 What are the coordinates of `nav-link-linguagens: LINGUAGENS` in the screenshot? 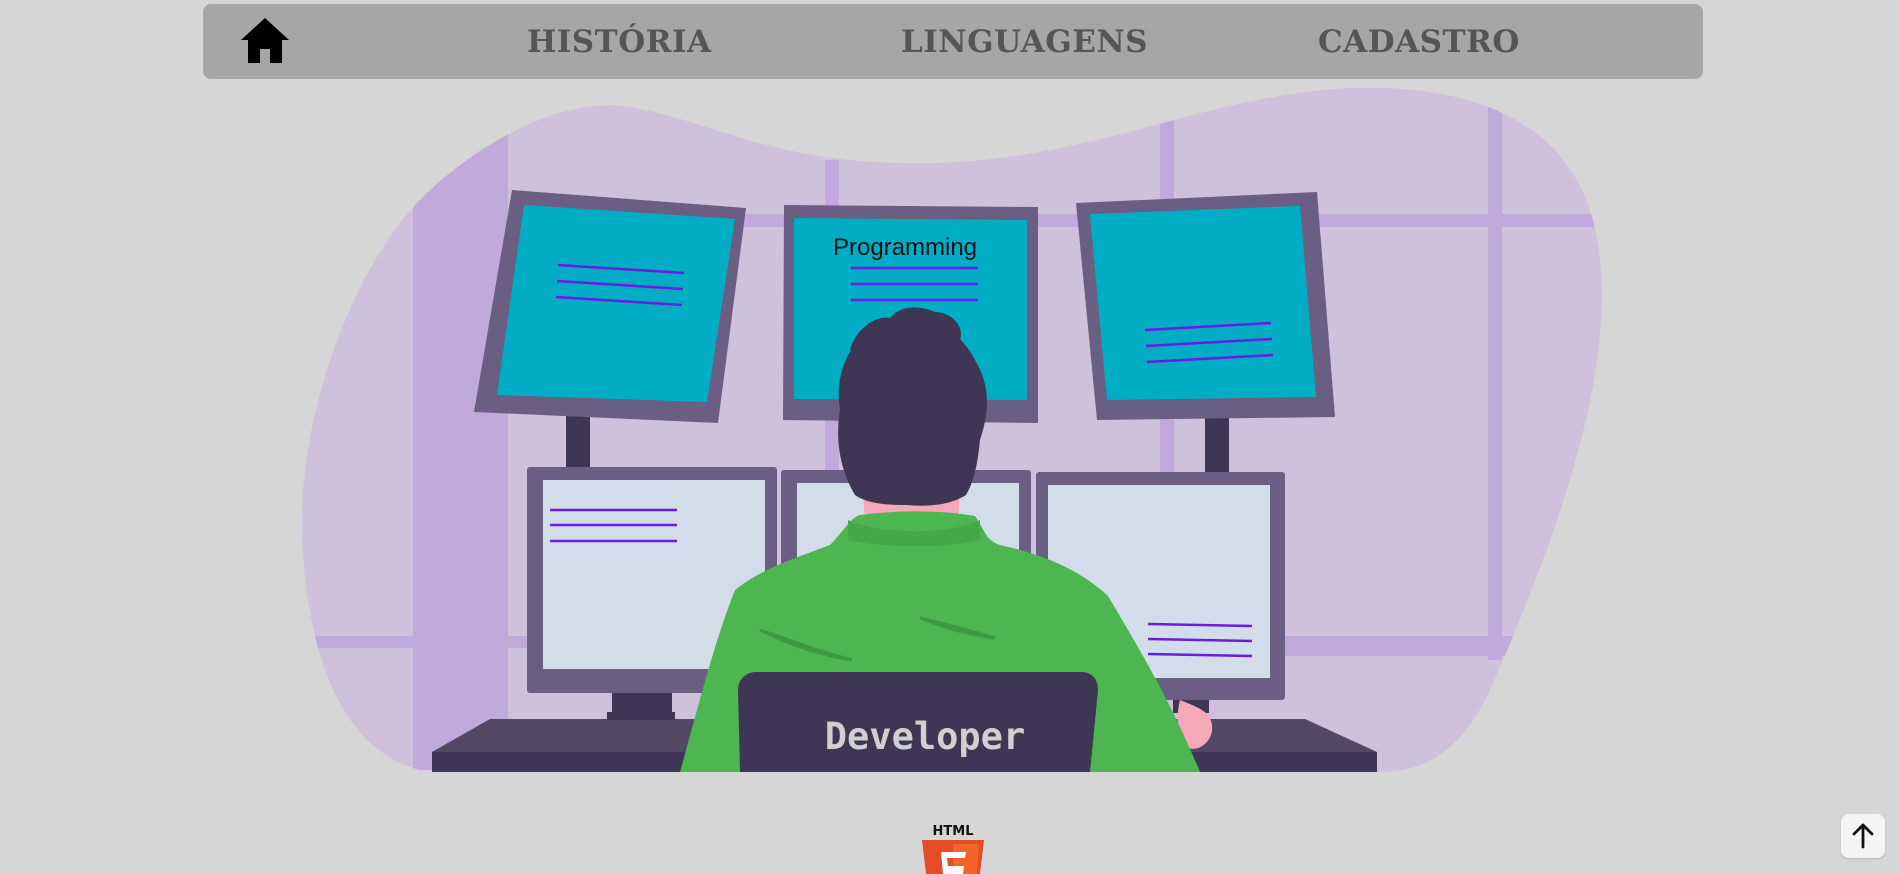 It's located at (1024, 42).